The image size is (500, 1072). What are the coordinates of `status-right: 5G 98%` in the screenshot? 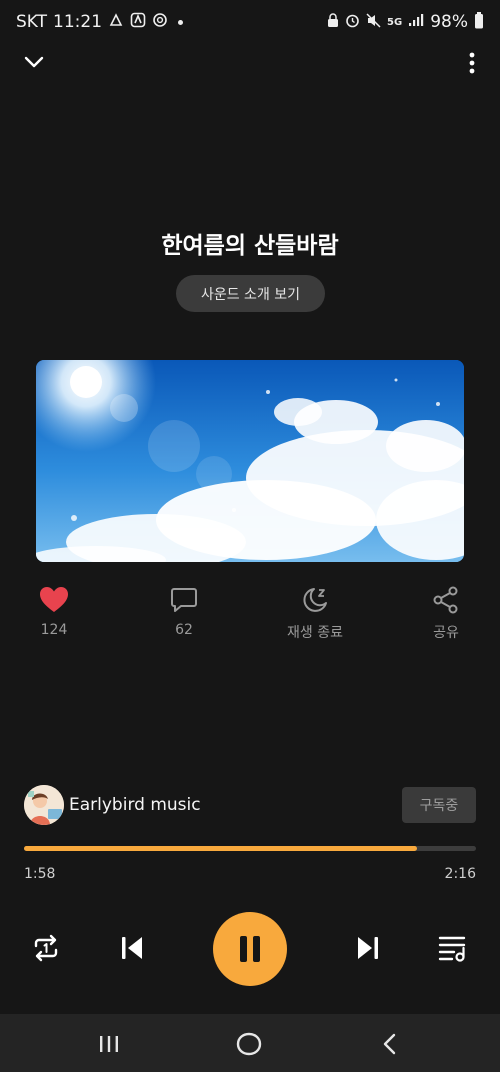 It's located at (405, 22).